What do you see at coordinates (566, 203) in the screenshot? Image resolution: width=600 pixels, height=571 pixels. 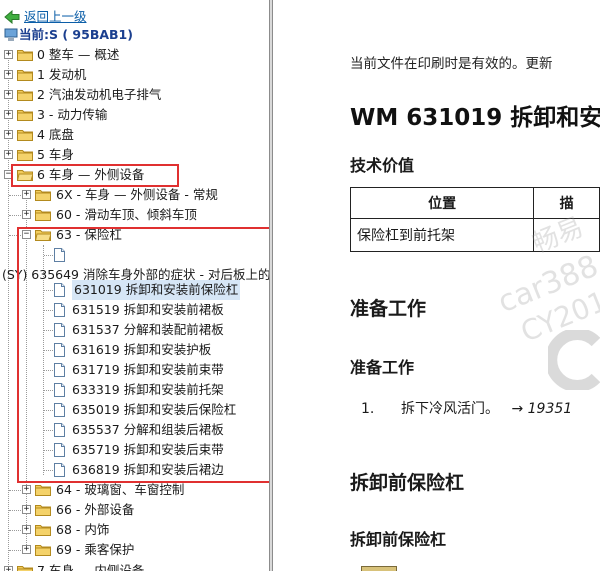 I see `header-description: 描` at bounding box center [566, 203].